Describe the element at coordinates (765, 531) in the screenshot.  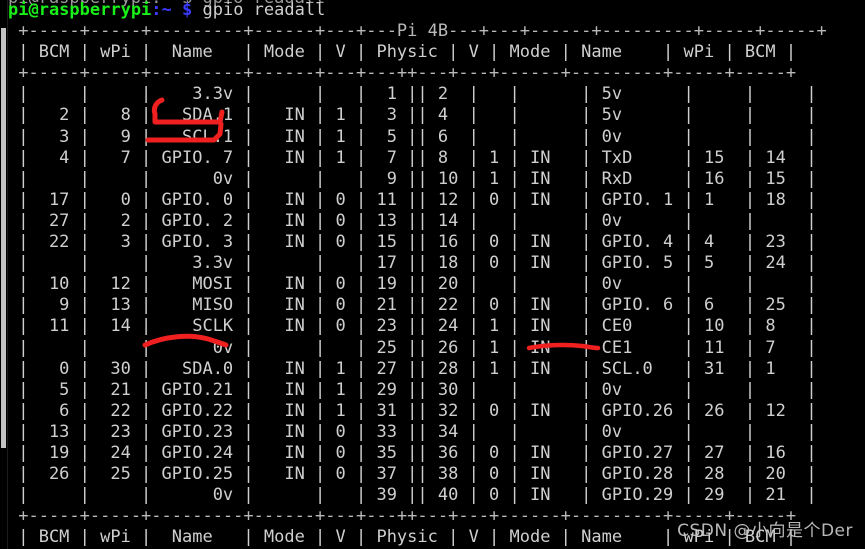
I see `watermark: CSDN @小向是个Der` at that location.